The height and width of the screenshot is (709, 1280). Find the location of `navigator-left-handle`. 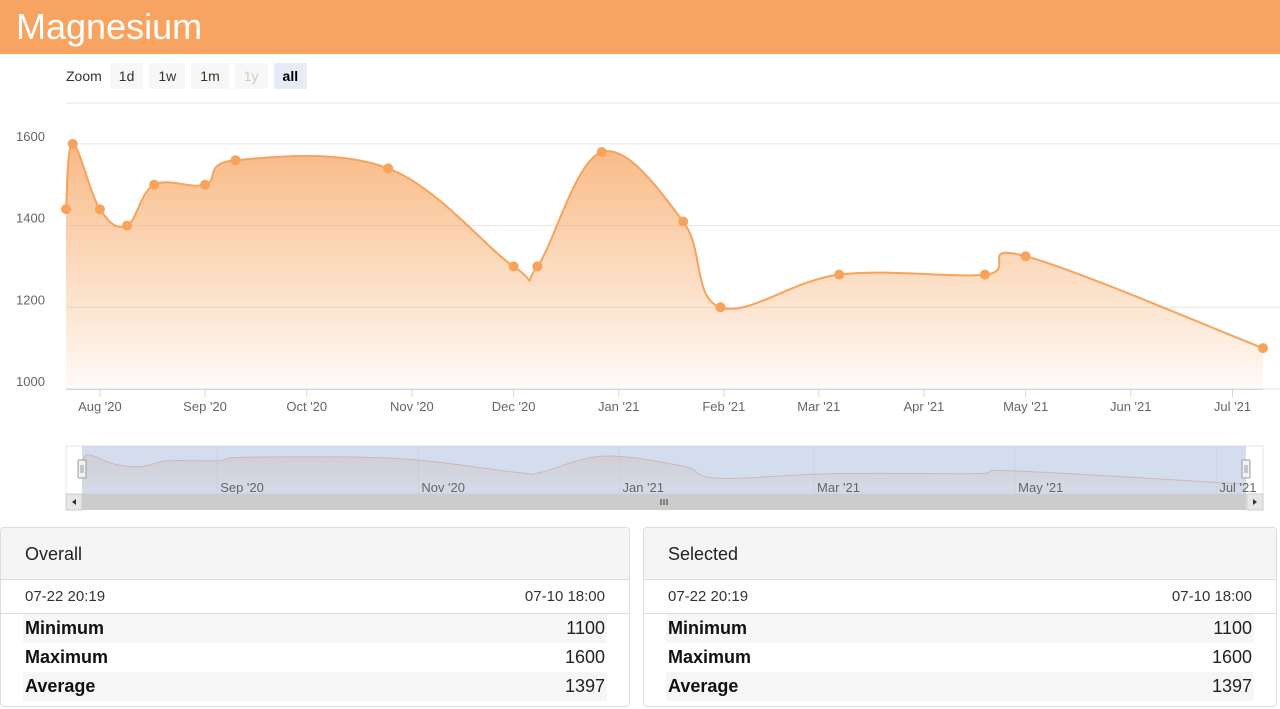

navigator-left-handle is located at coordinates (82, 469).